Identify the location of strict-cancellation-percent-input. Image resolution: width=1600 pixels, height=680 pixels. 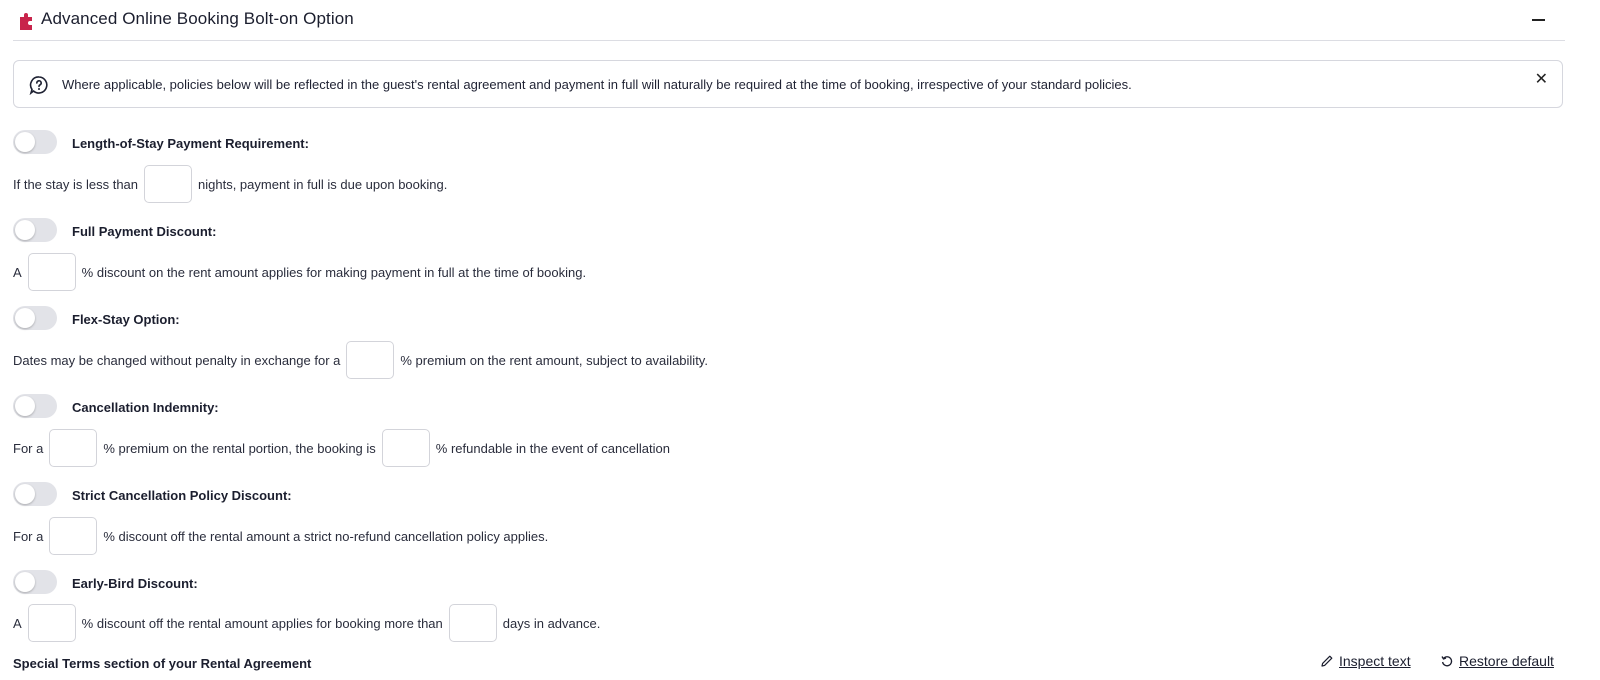
(73, 536).